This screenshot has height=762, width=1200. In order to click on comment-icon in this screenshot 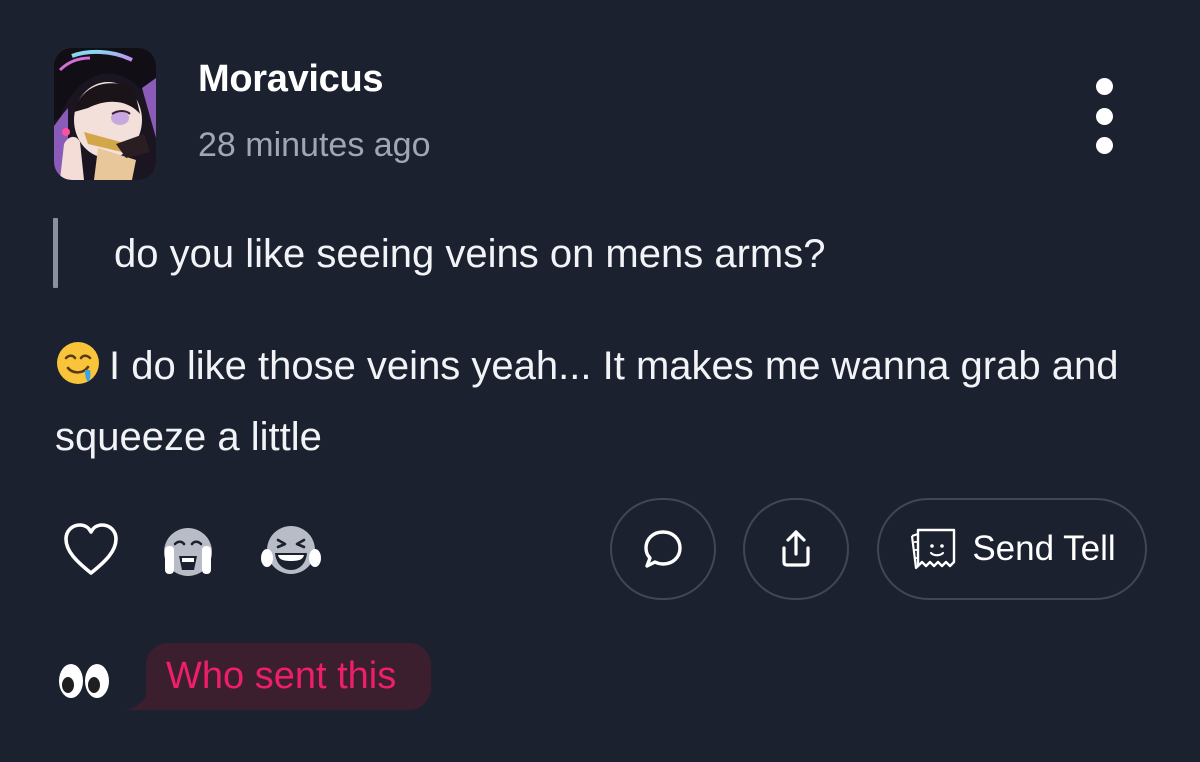, I will do `click(663, 549)`.